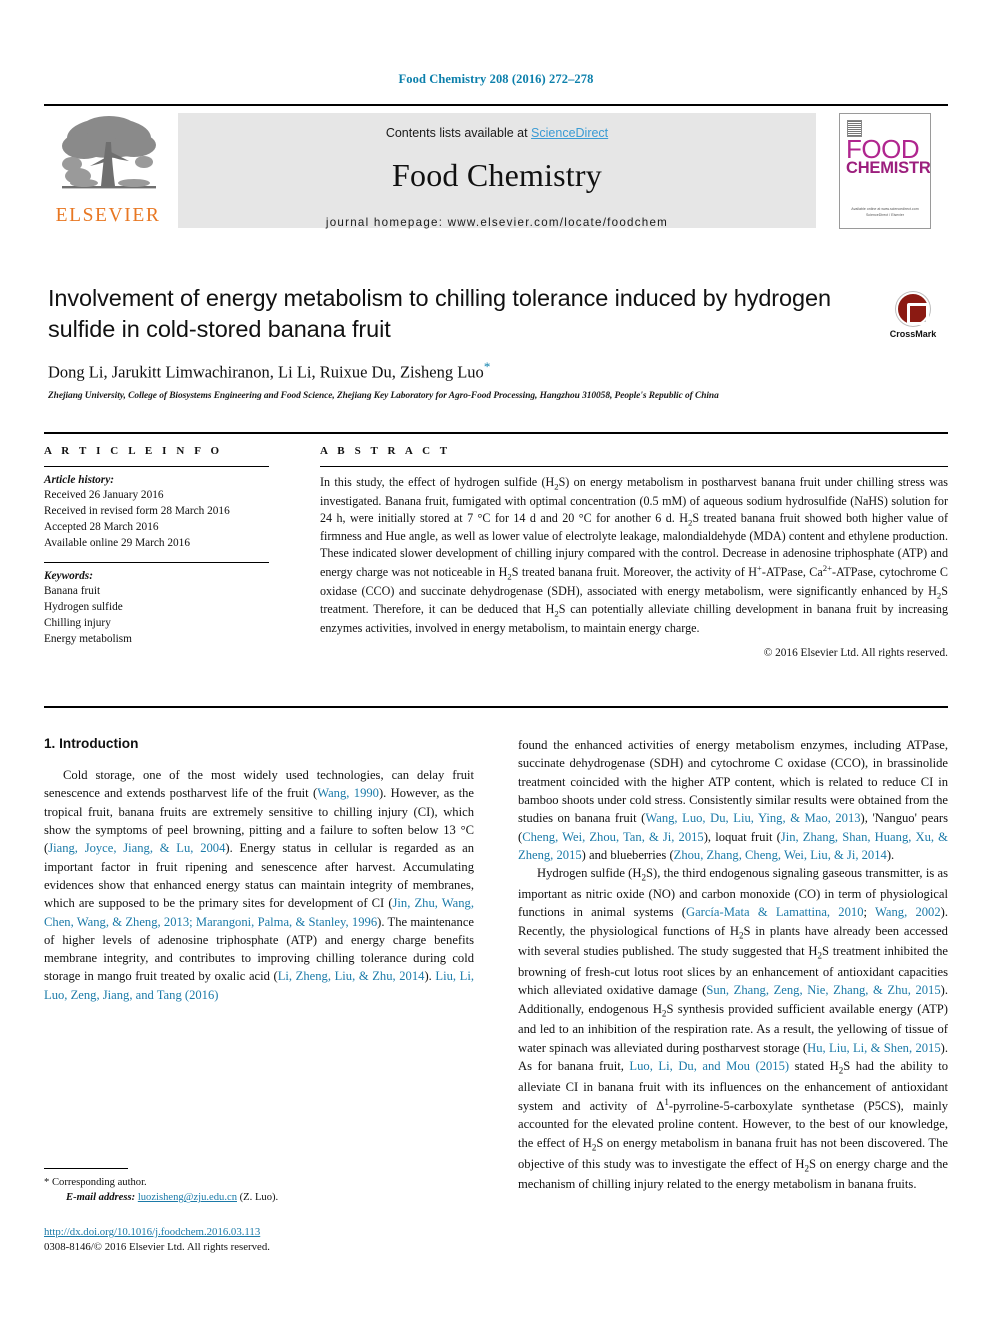 This screenshot has height=1323, width=992. What do you see at coordinates (108, 158) in the screenshot?
I see `elsevier-tree-logo-icon` at bounding box center [108, 158].